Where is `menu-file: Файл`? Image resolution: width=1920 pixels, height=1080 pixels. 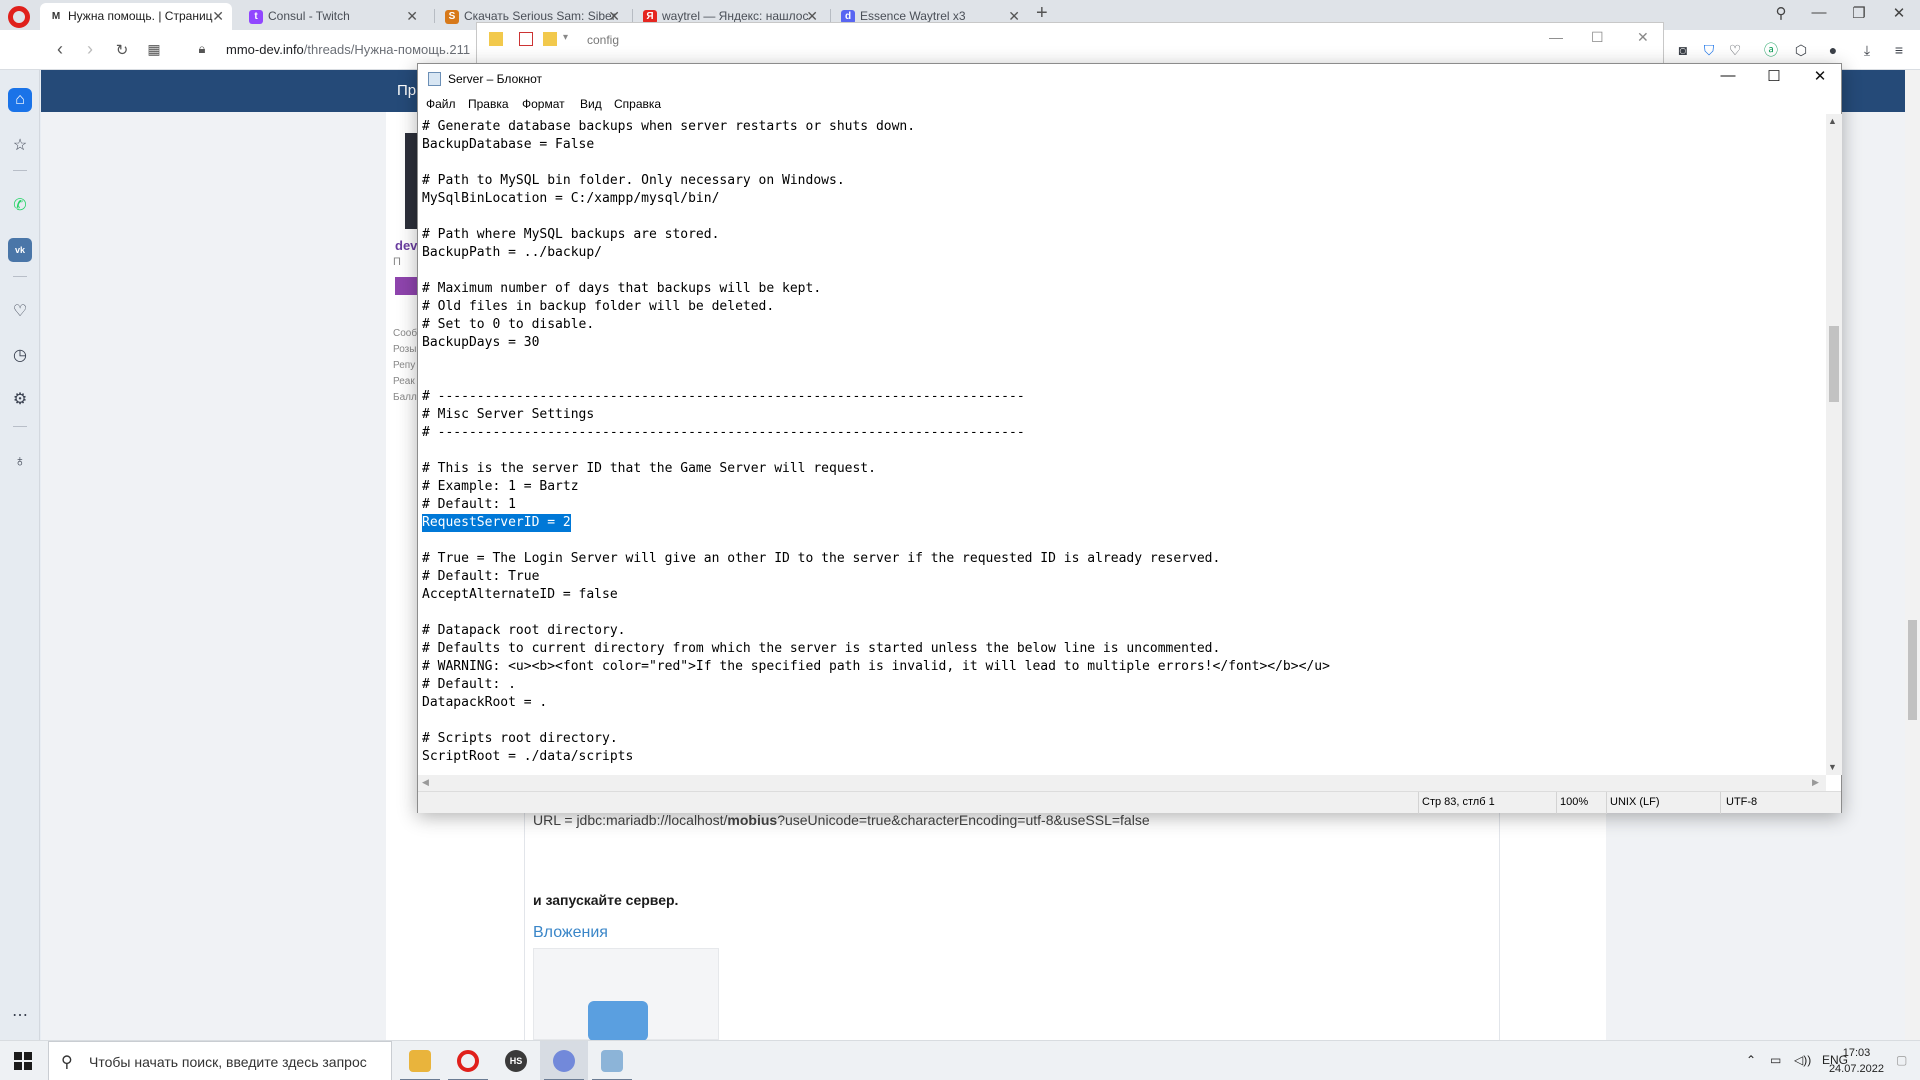
menu-file: Файл is located at coordinates (441, 104).